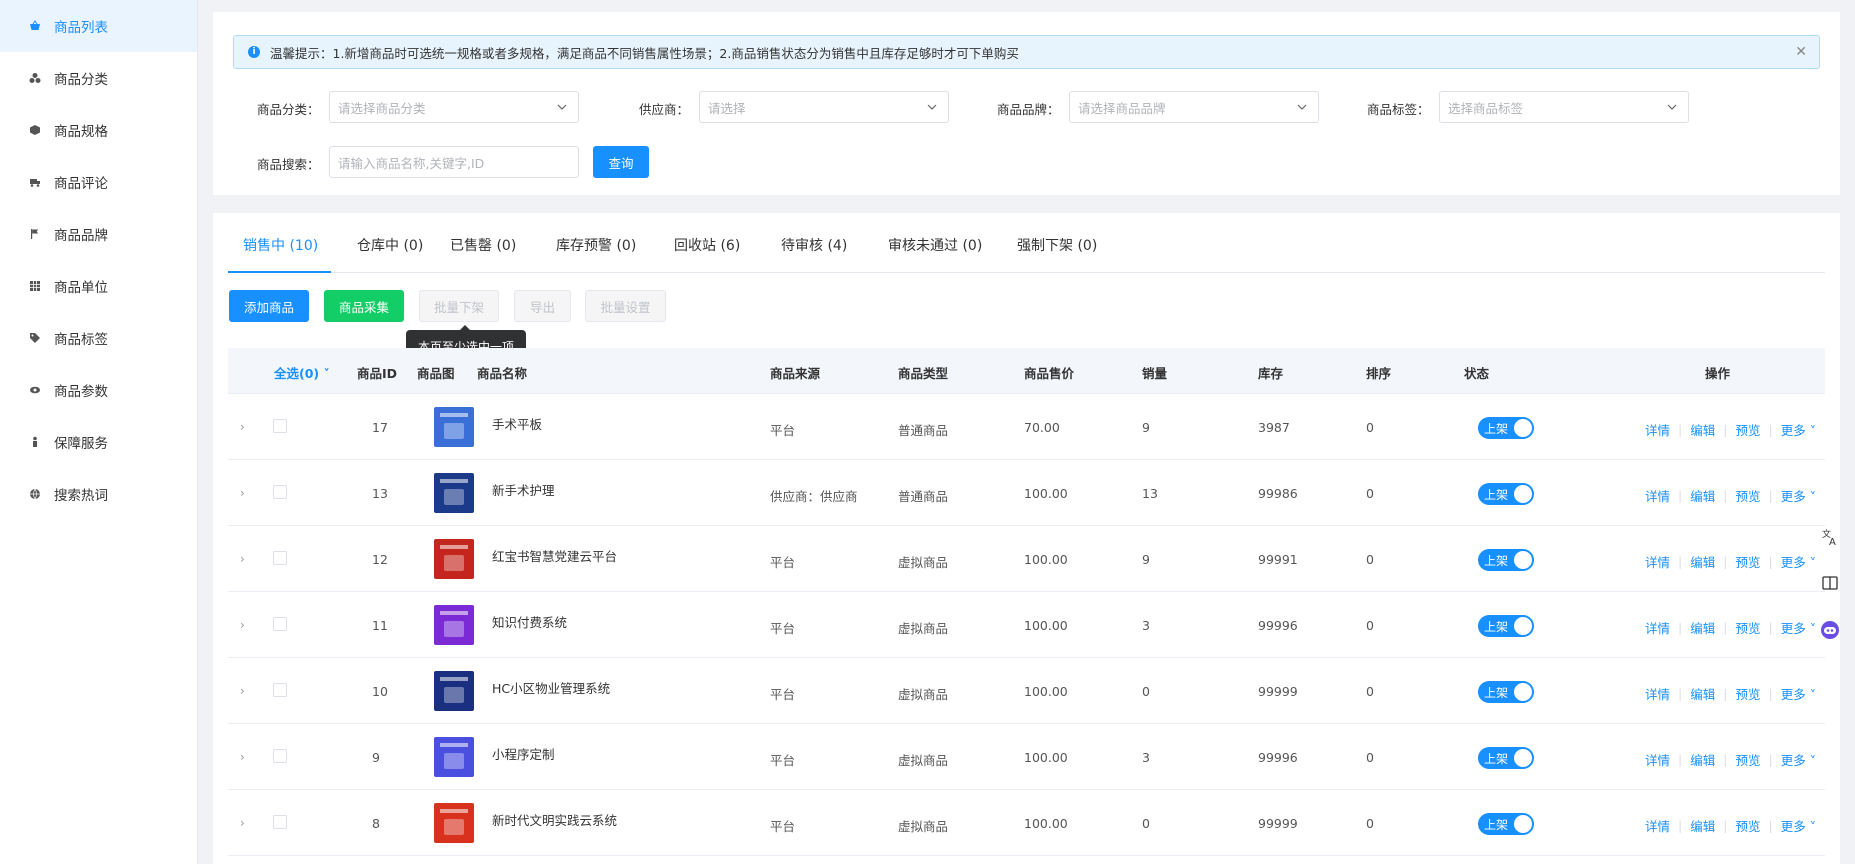  What do you see at coordinates (302, 372) in the screenshot?
I see `select-all-dropdown: 全选(0) ˅` at bounding box center [302, 372].